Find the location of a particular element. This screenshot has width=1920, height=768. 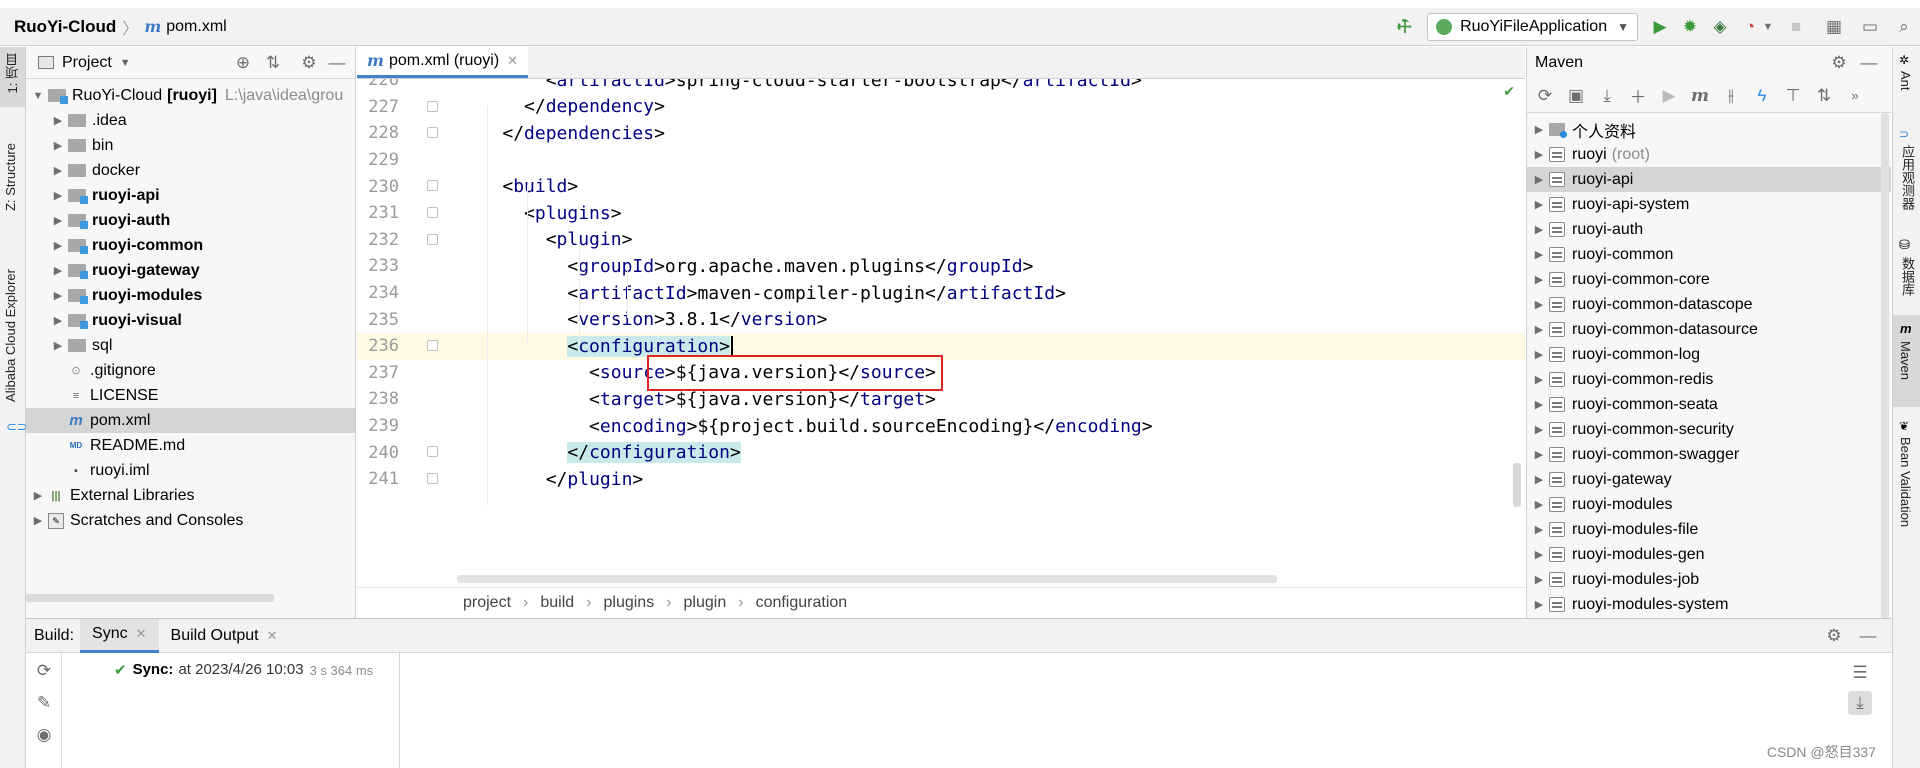

code-line: 240 </configuration> is located at coordinates (941, 452).